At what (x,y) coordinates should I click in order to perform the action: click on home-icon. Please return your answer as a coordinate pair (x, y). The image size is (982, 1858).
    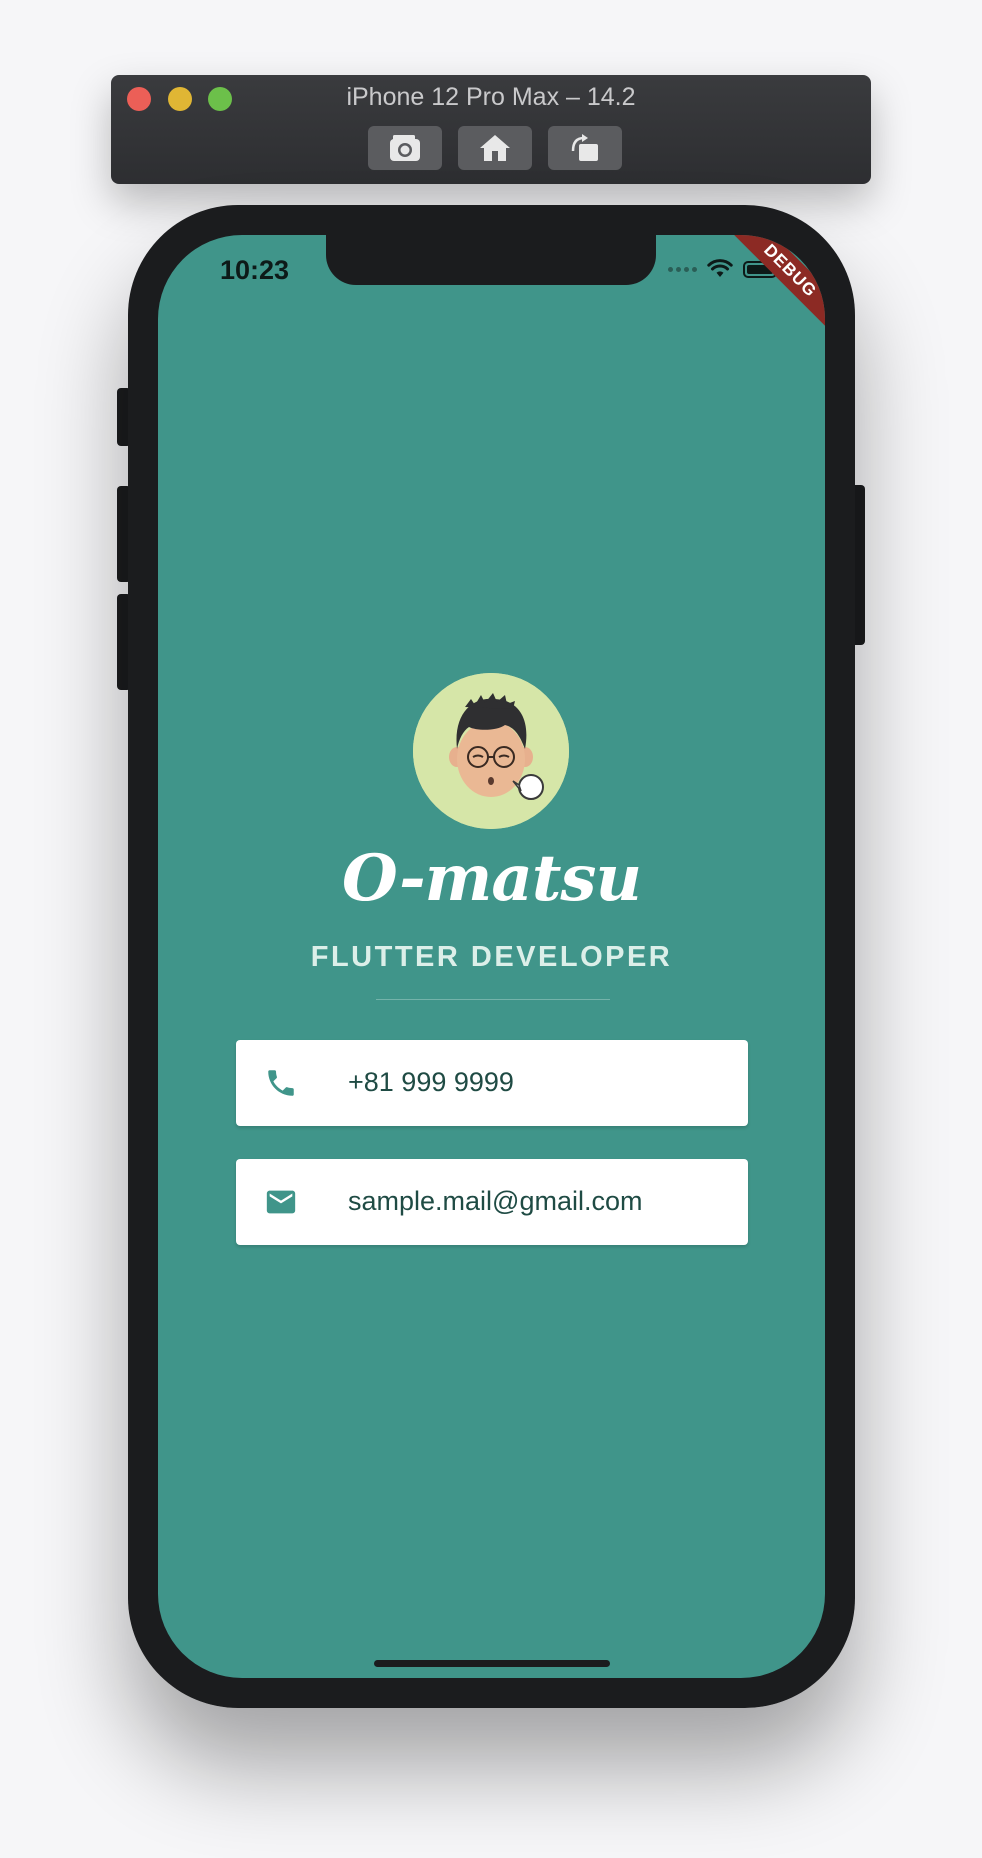
    Looking at the image, I should click on (495, 148).